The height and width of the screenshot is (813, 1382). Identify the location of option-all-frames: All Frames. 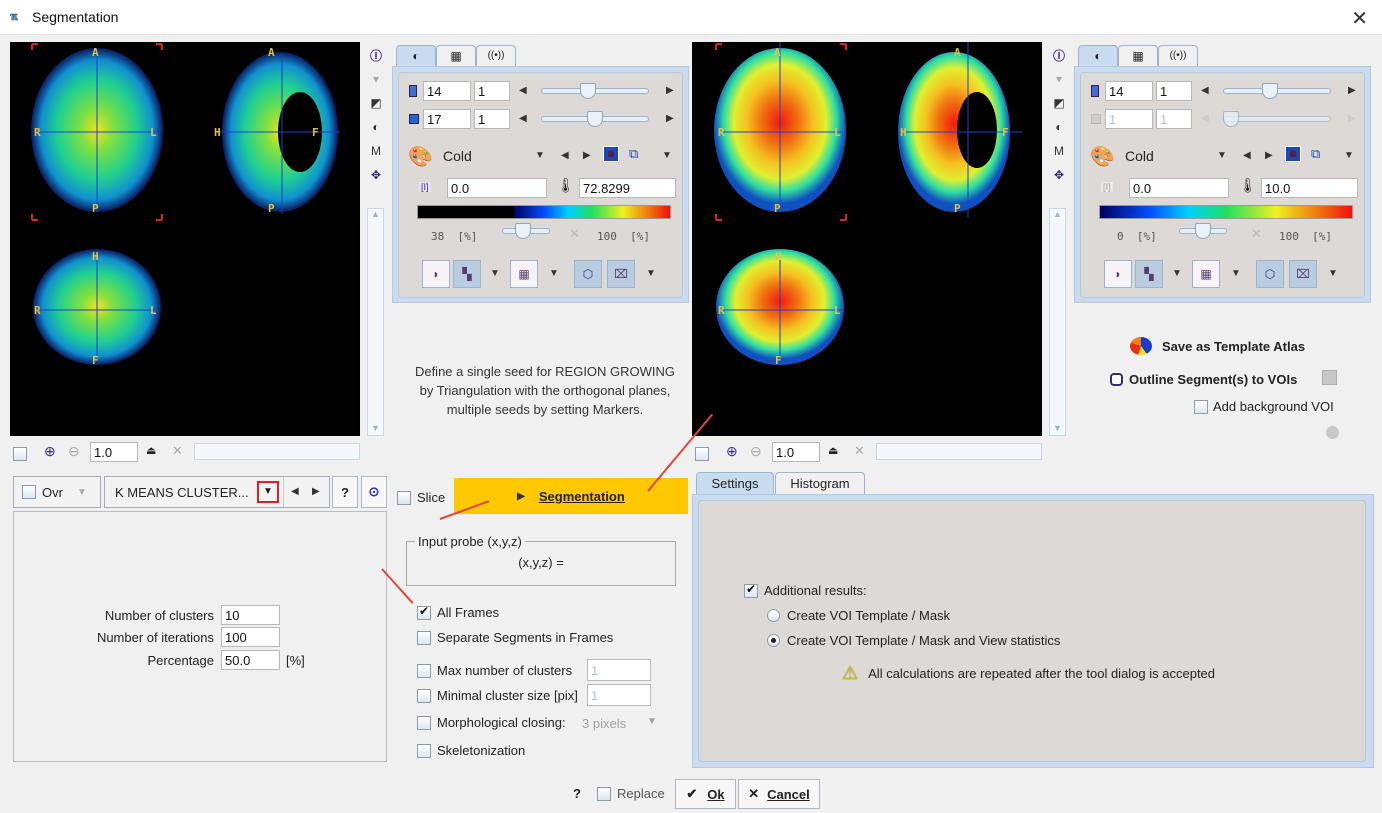
(458, 612).